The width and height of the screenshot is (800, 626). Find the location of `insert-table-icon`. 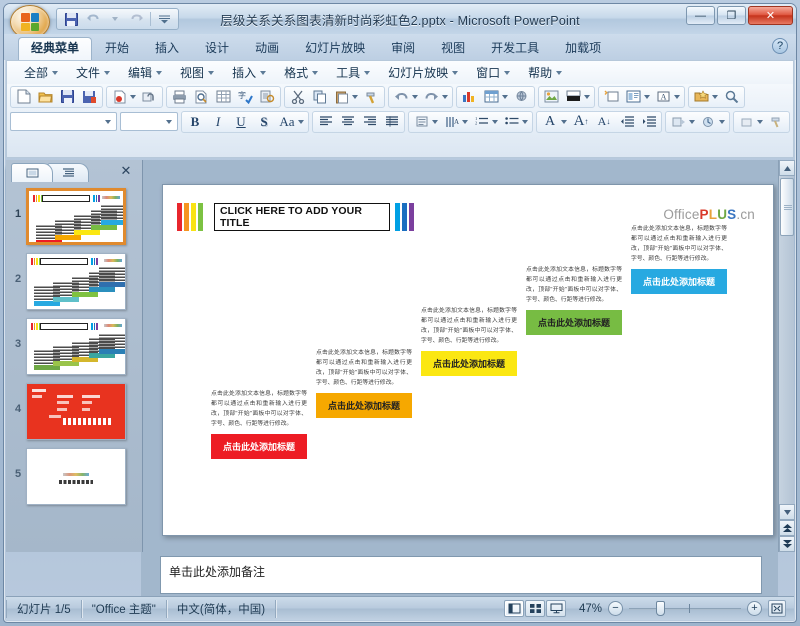

insert-table-icon is located at coordinates (491, 96).